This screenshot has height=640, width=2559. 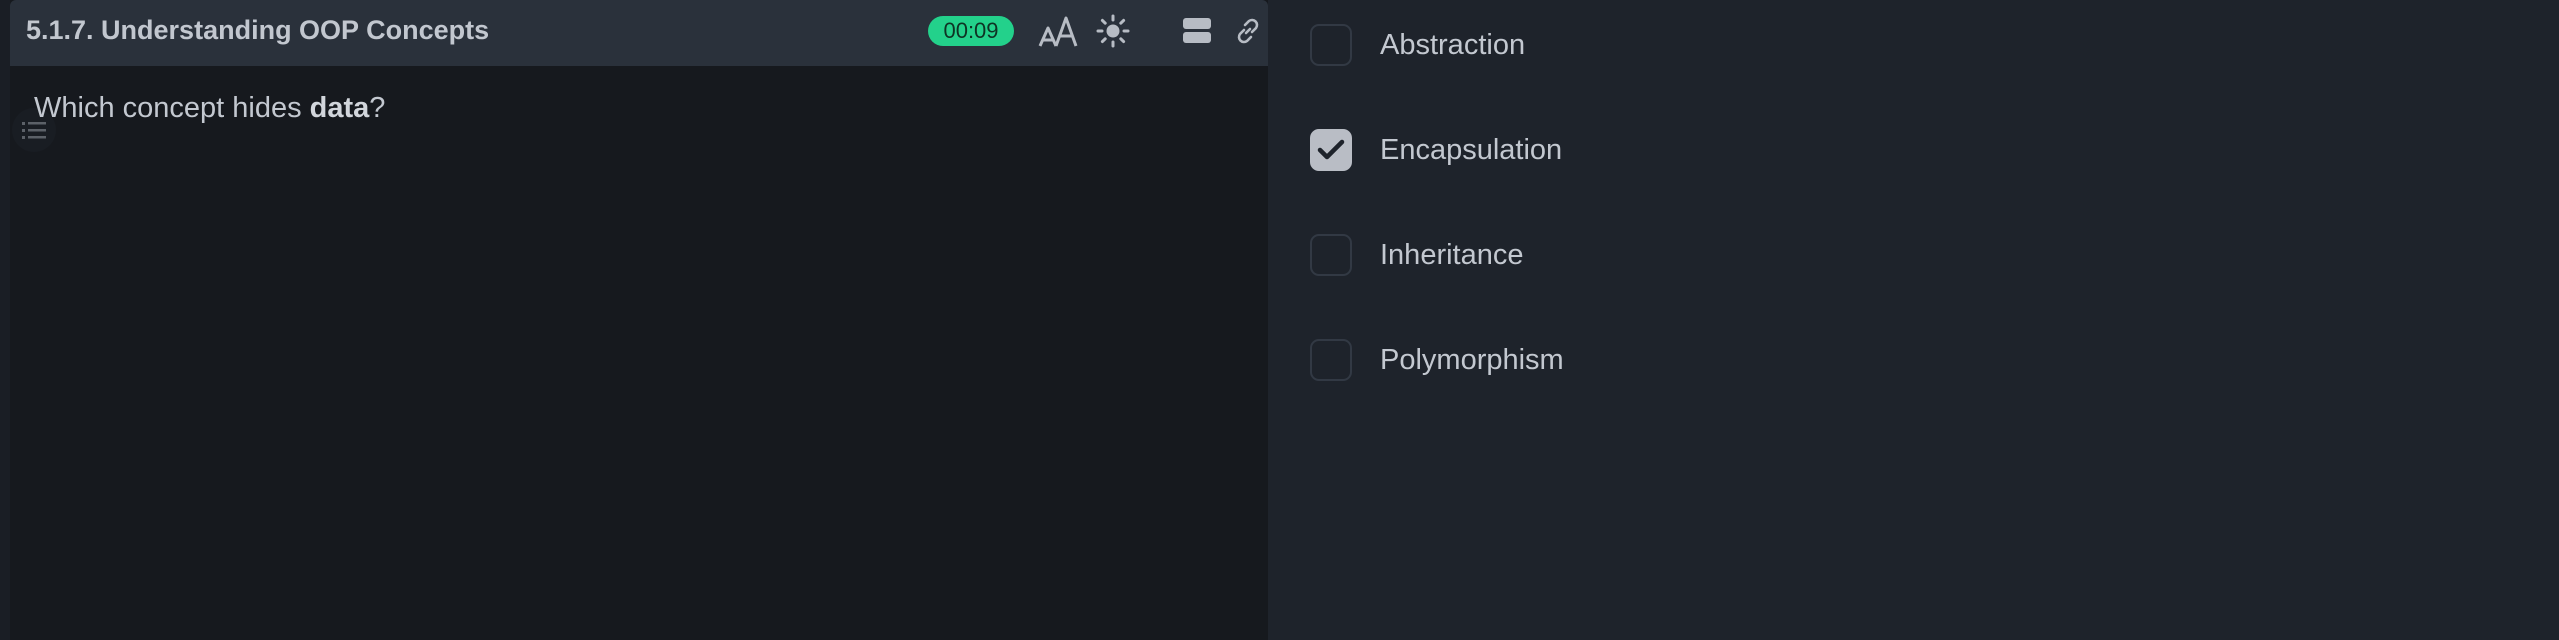 I want to click on option-abstraction: Abstraction, so click(x=1417, y=45).